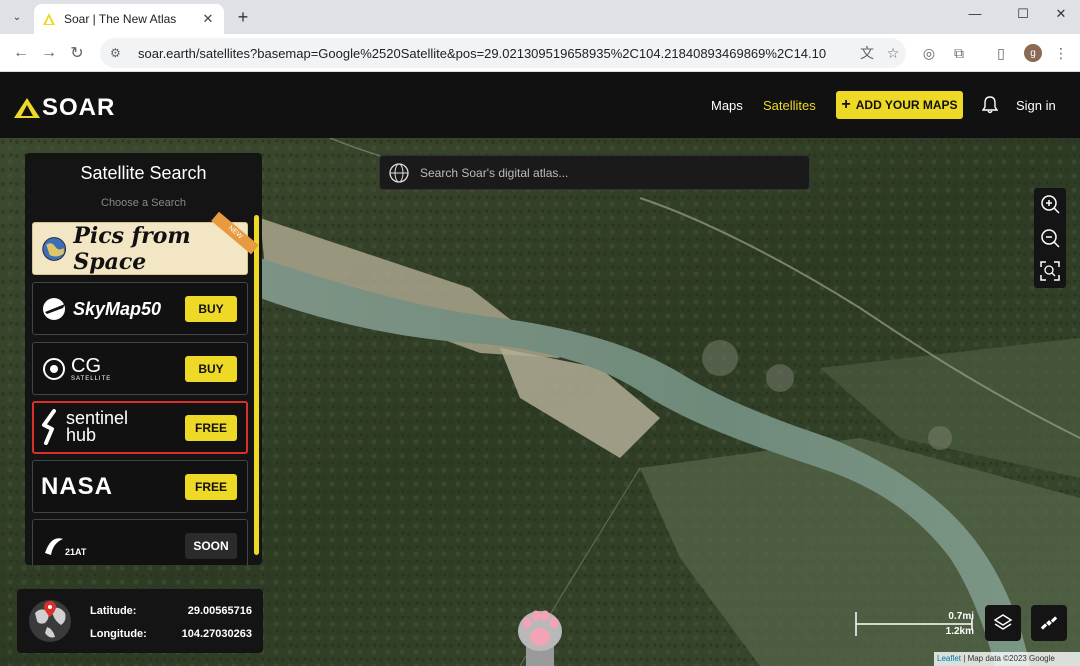 This screenshot has width=1080, height=666. What do you see at coordinates (120, 19) in the screenshot?
I see `tab-title: Soar | The New Atlas` at bounding box center [120, 19].